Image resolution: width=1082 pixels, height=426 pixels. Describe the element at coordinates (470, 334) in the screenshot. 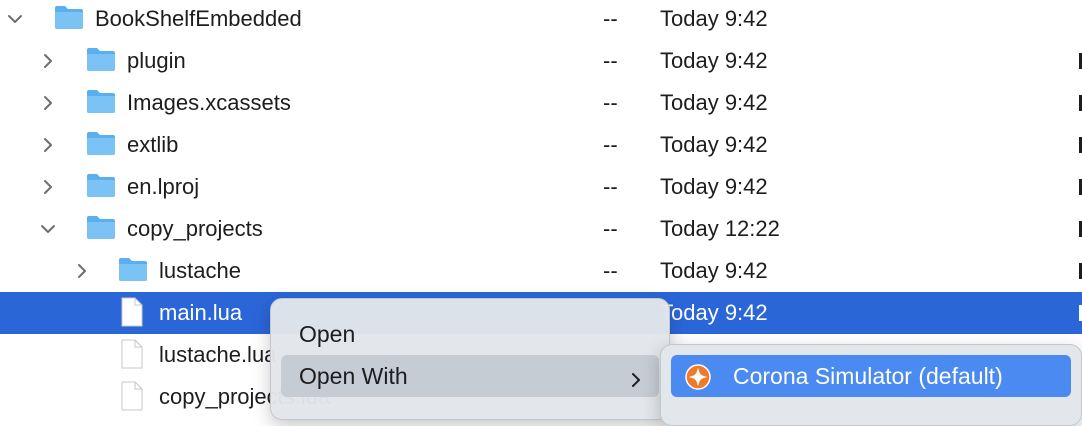

I see `menu-item-open: Open` at that location.